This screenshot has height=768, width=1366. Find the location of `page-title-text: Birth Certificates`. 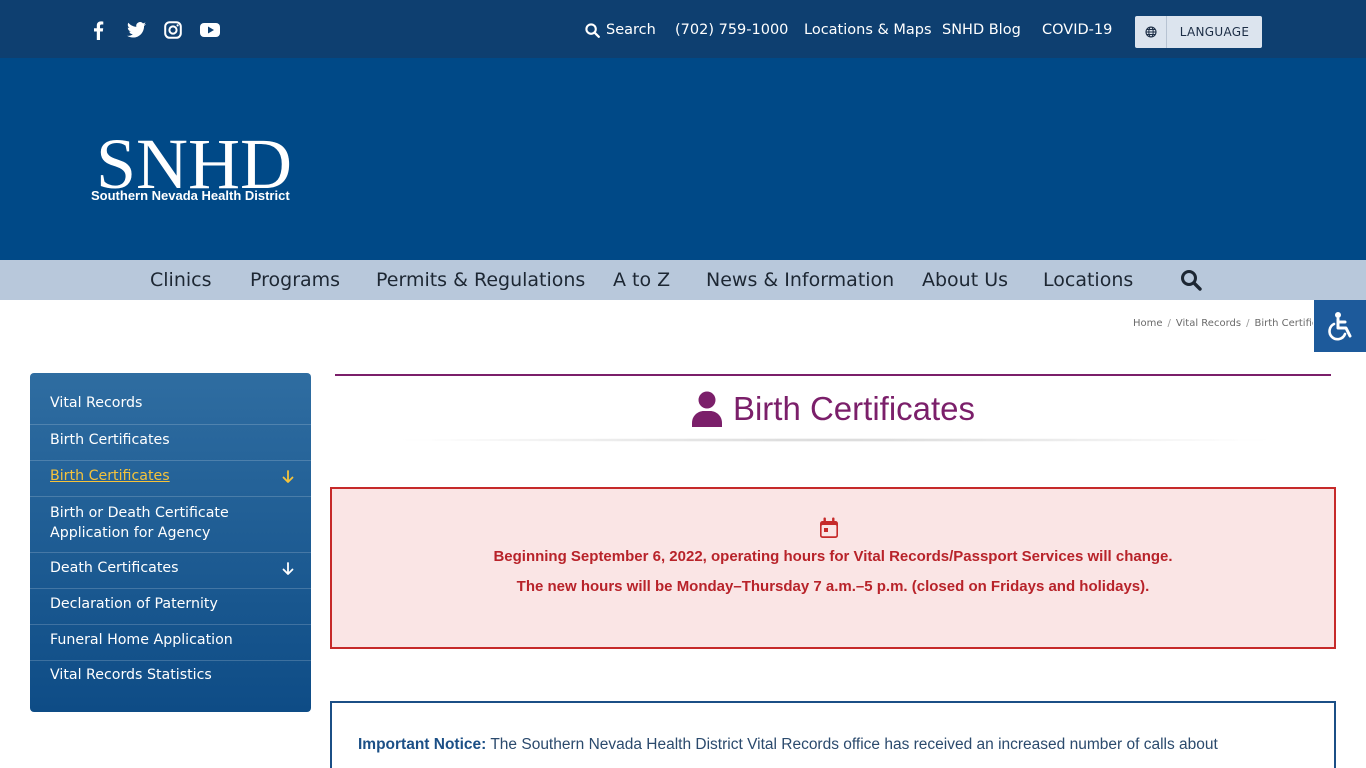

page-title-text: Birth Certificates is located at coordinates (854, 408).